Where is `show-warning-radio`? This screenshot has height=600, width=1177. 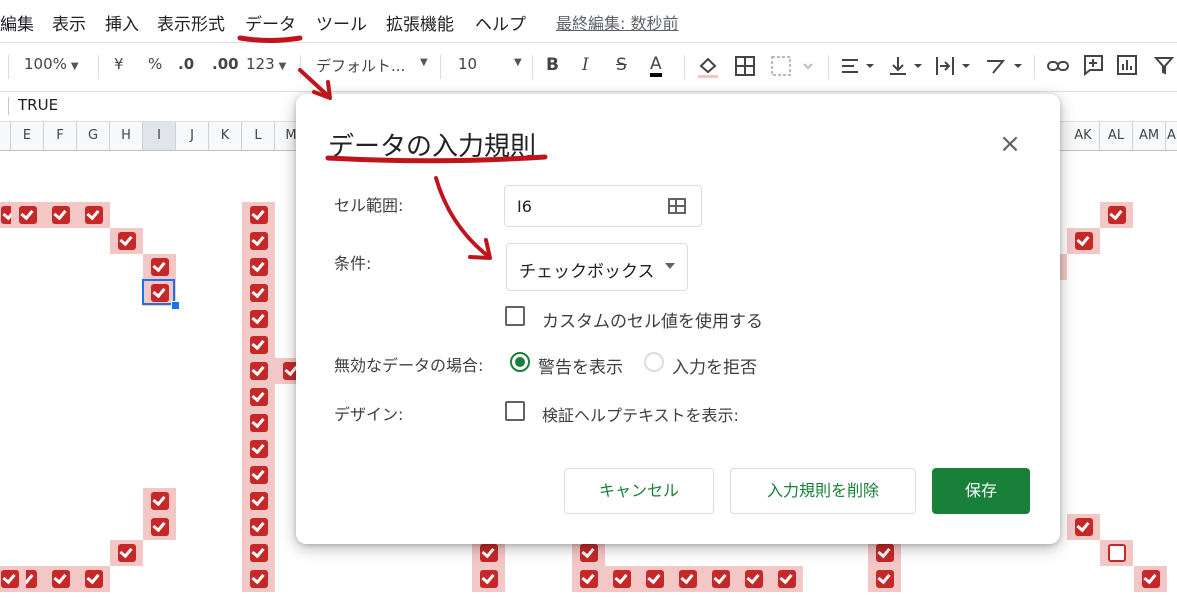
show-warning-radio is located at coordinates (520, 362).